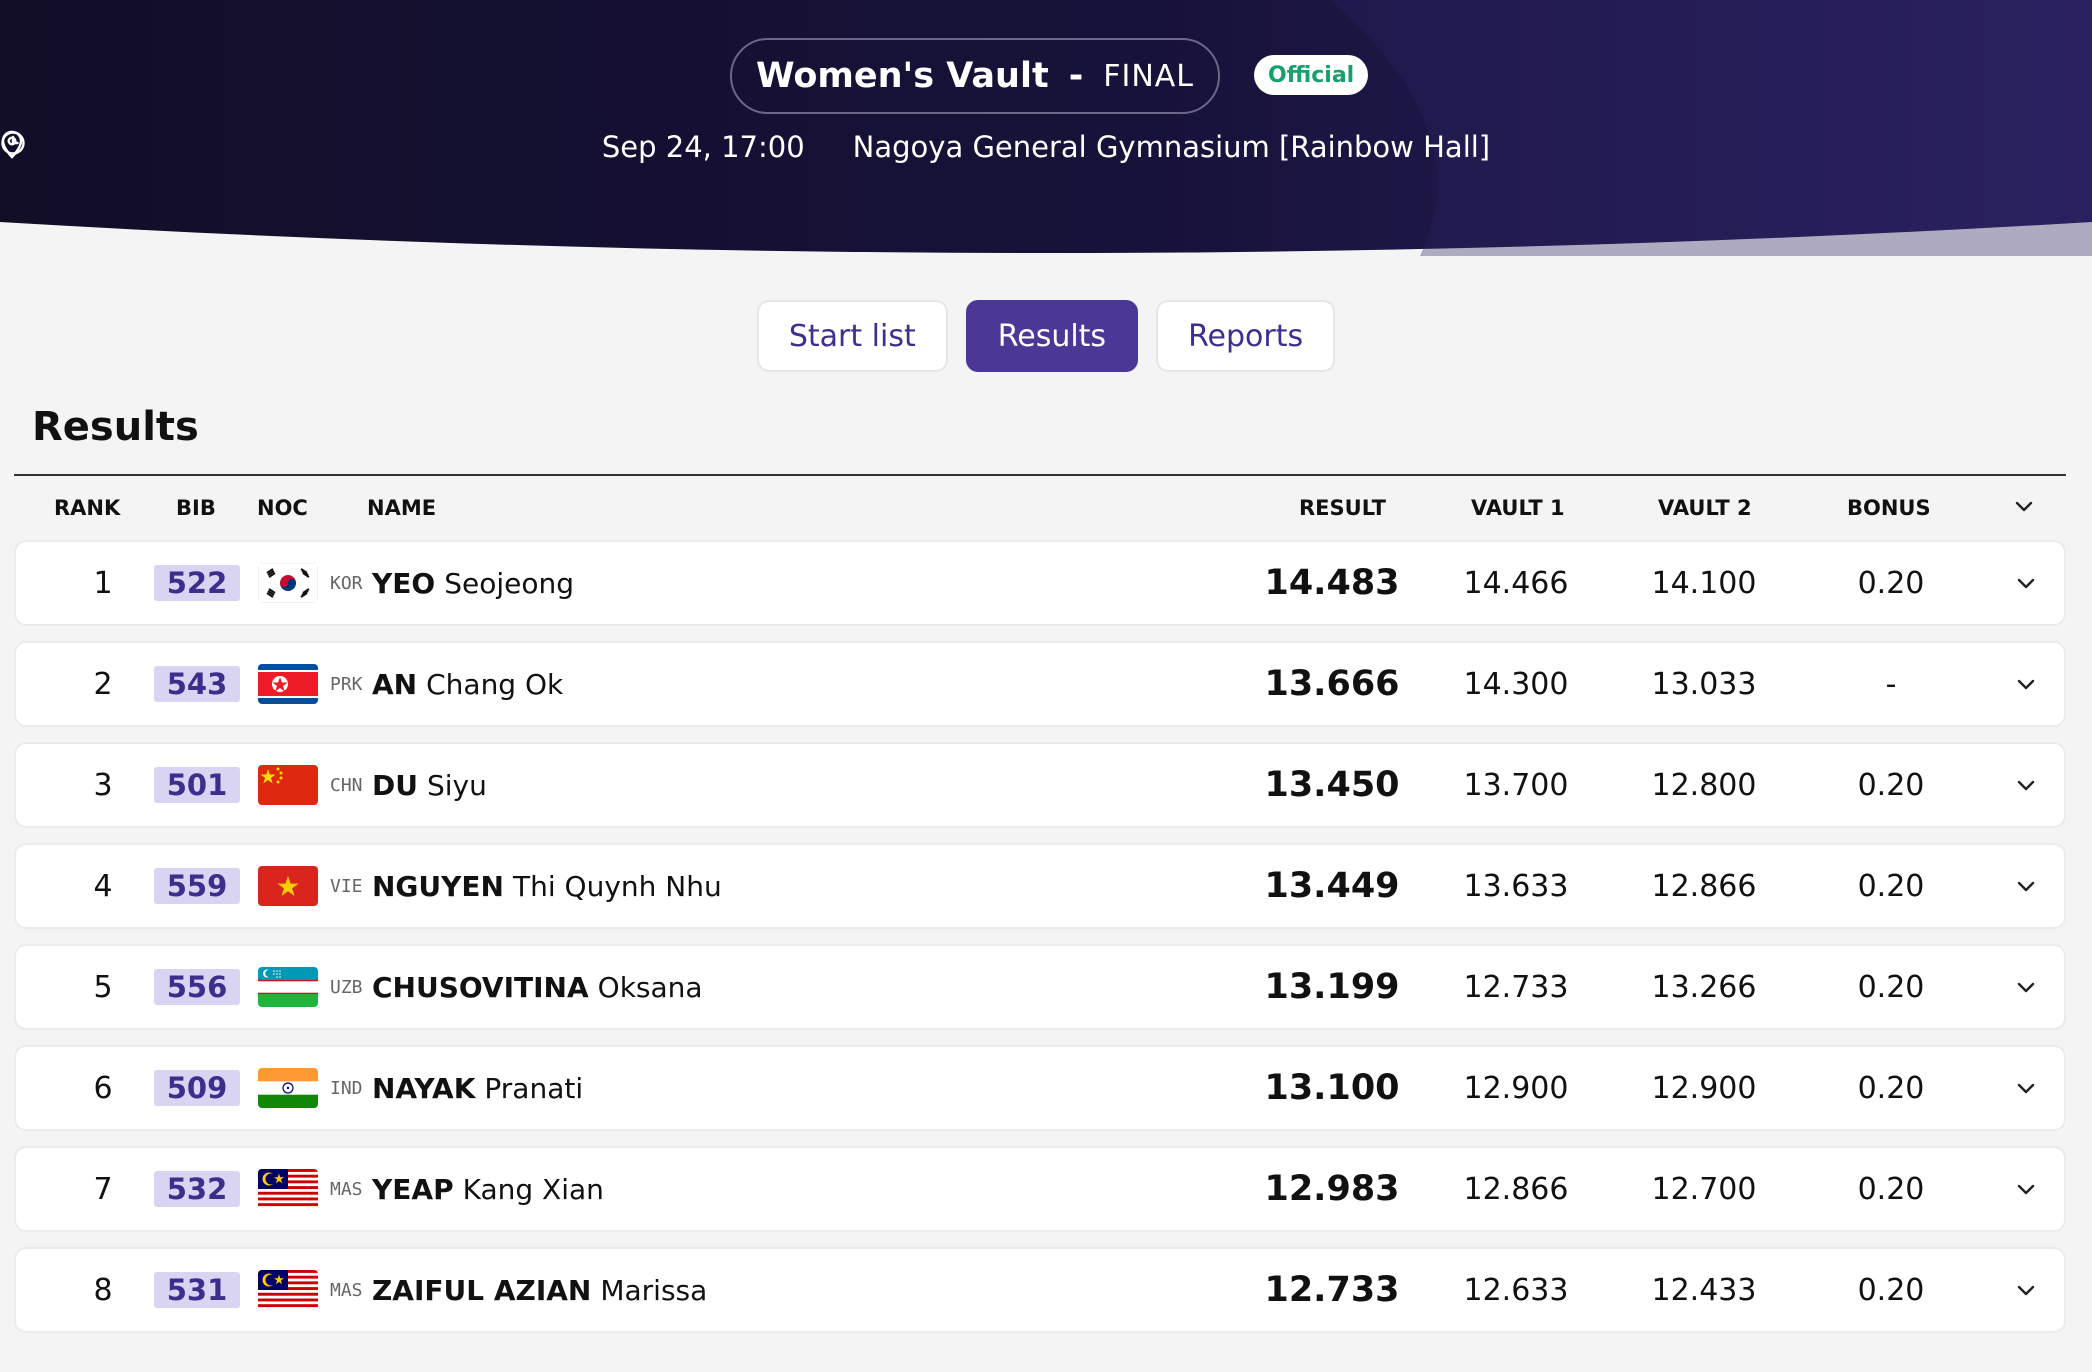 The width and height of the screenshot is (2092, 1372). I want to click on result-score: 12.733, so click(1332, 1290).